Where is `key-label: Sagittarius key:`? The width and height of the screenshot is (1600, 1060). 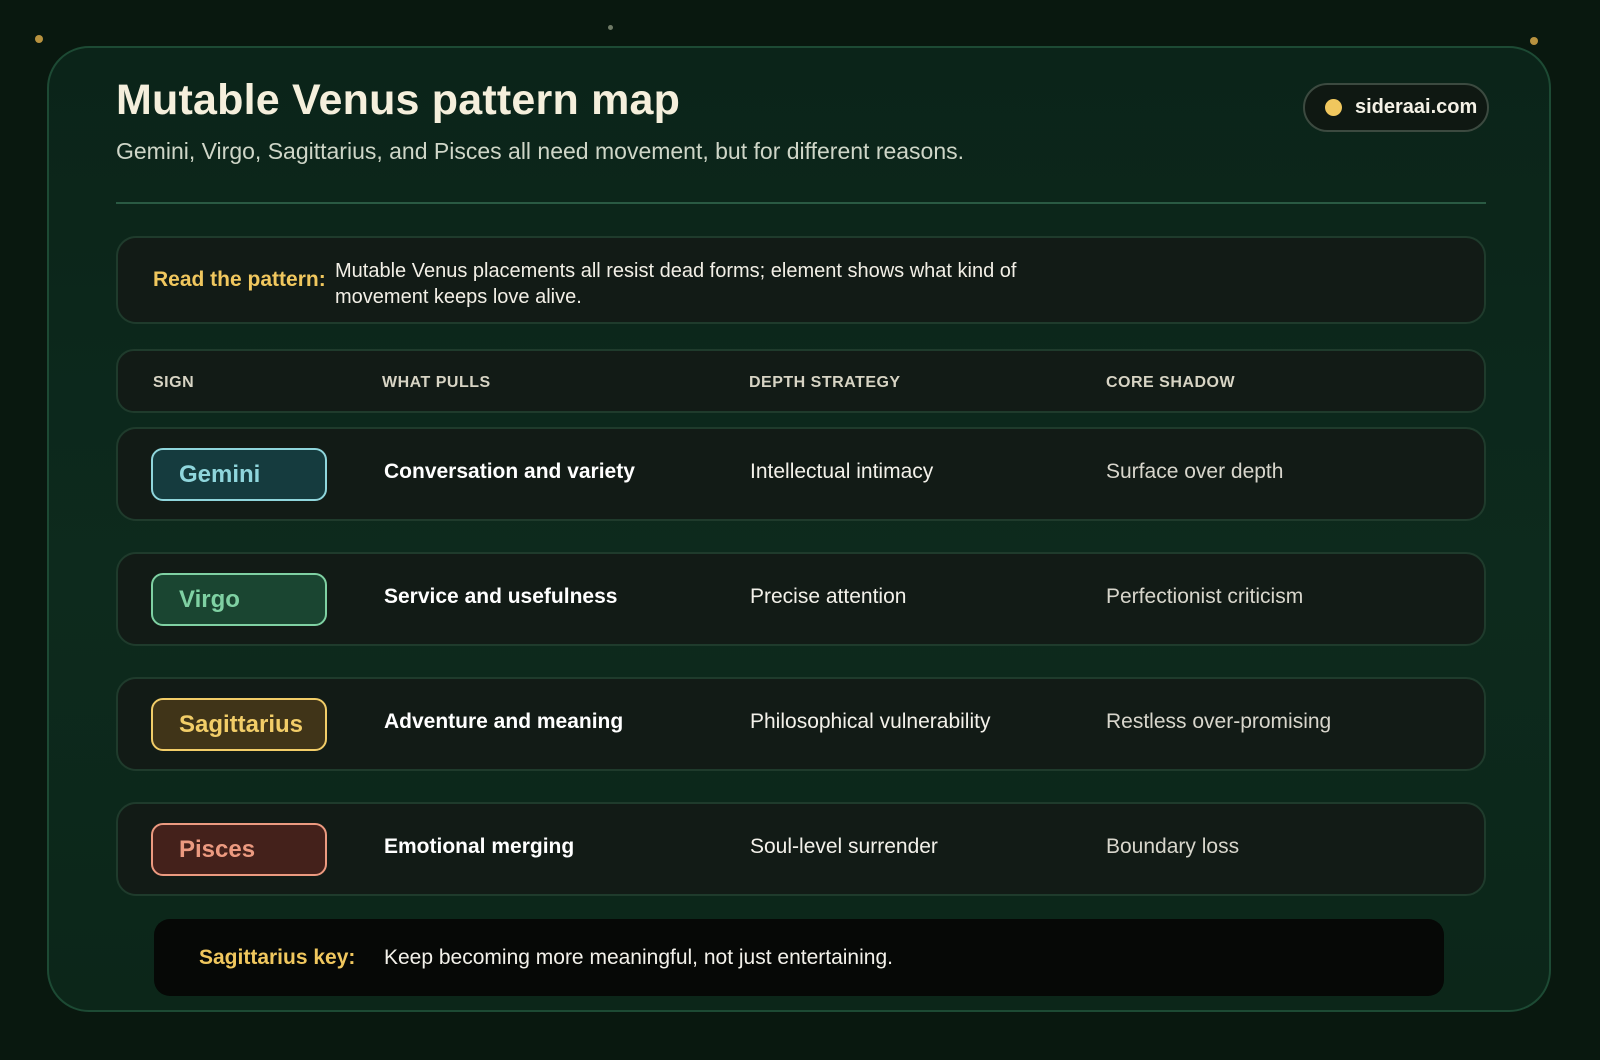 key-label: Sagittarius key: is located at coordinates (277, 957).